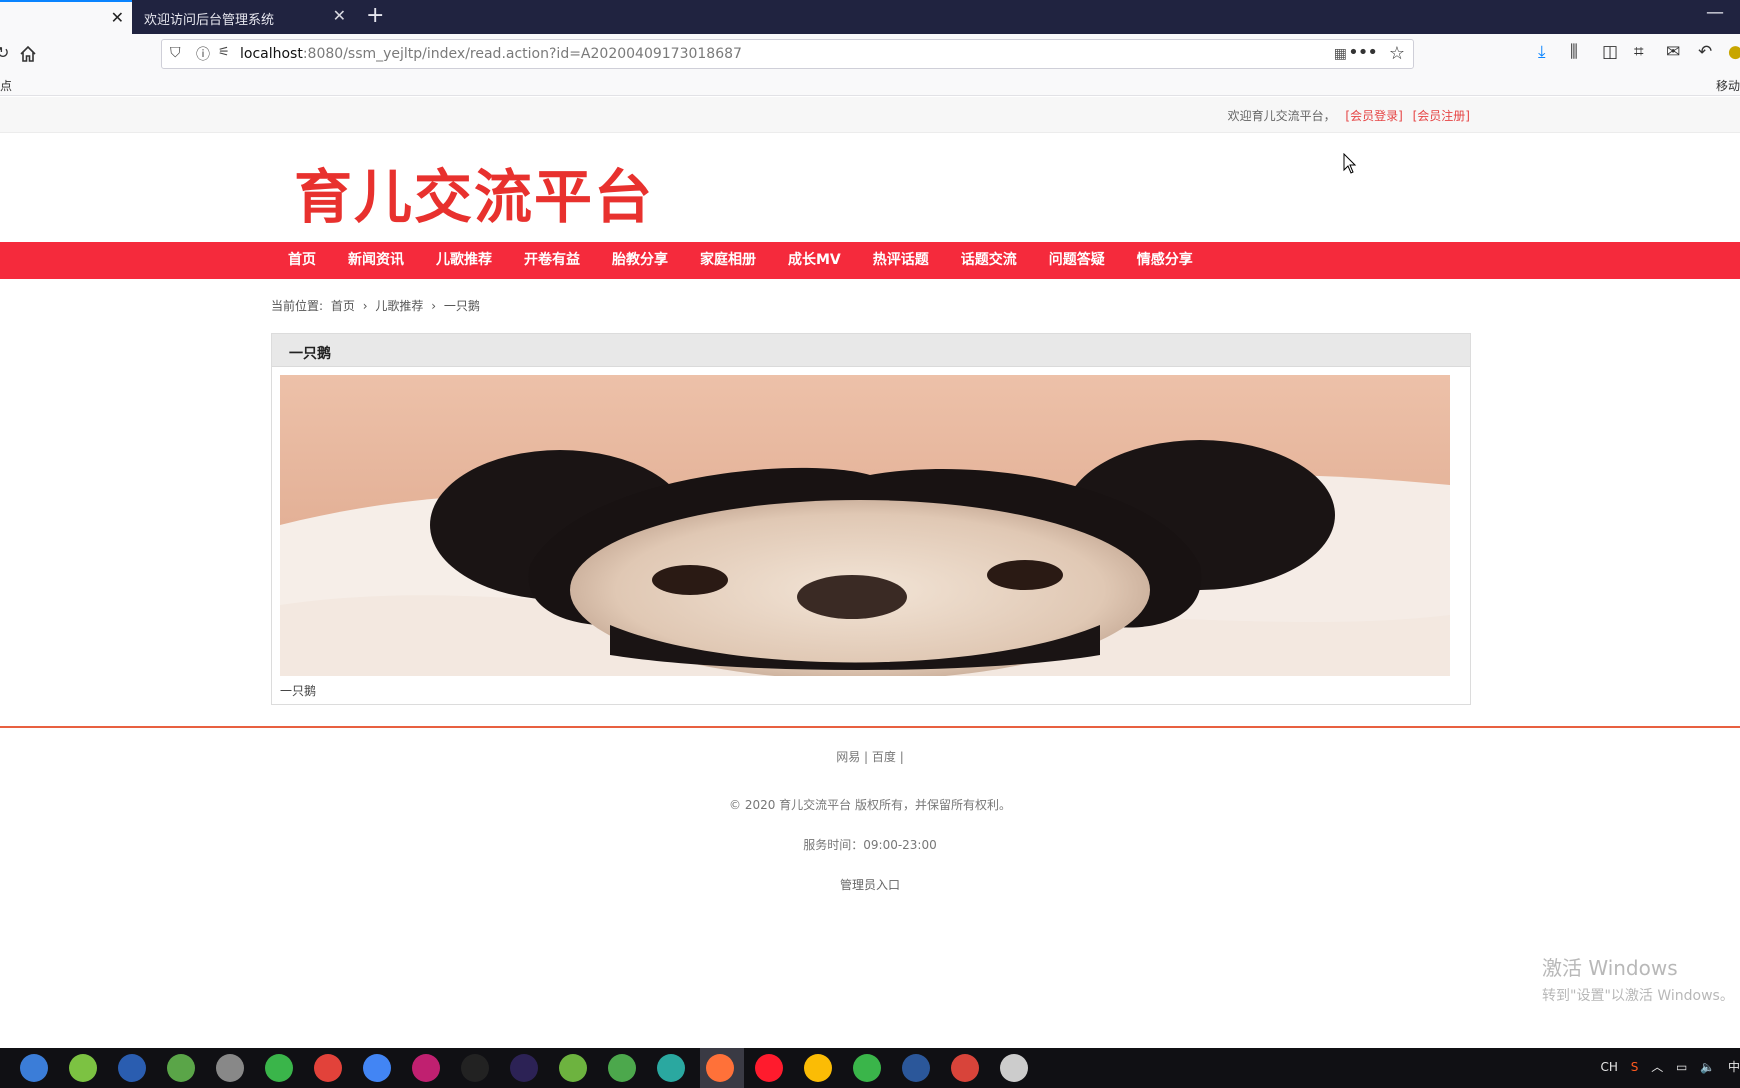  What do you see at coordinates (1610, 968) in the screenshot?
I see `watermark-line1: 激活 Windows` at bounding box center [1610, 968].